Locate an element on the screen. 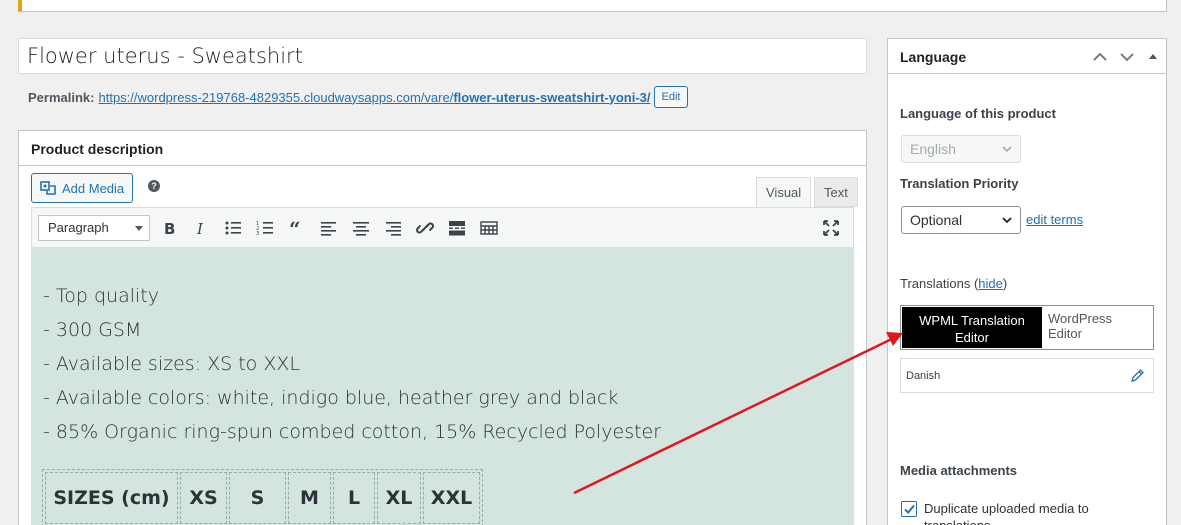  link-icon is located at coordinates (425, 228).